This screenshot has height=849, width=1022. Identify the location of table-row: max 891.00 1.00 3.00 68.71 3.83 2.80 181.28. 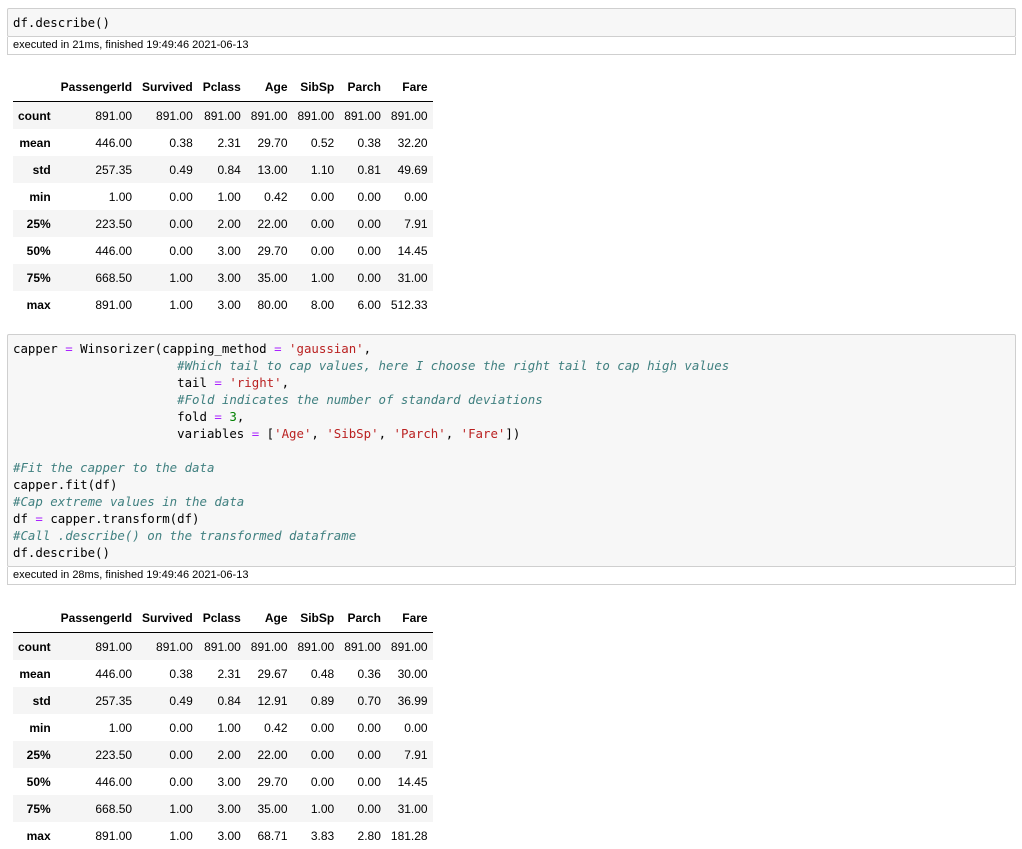
(223, 835).